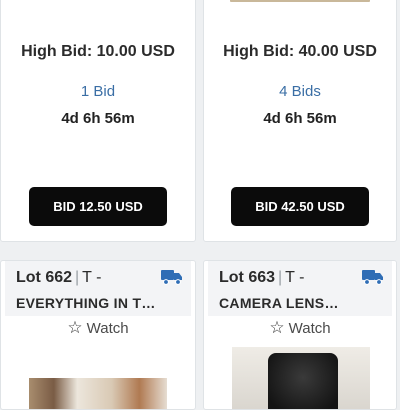  What do you see at coordinates (98, 51) in the screenshot?
I see `high-bid-text: High Bid: 10.00 USD` at bounding box center [98, 51].